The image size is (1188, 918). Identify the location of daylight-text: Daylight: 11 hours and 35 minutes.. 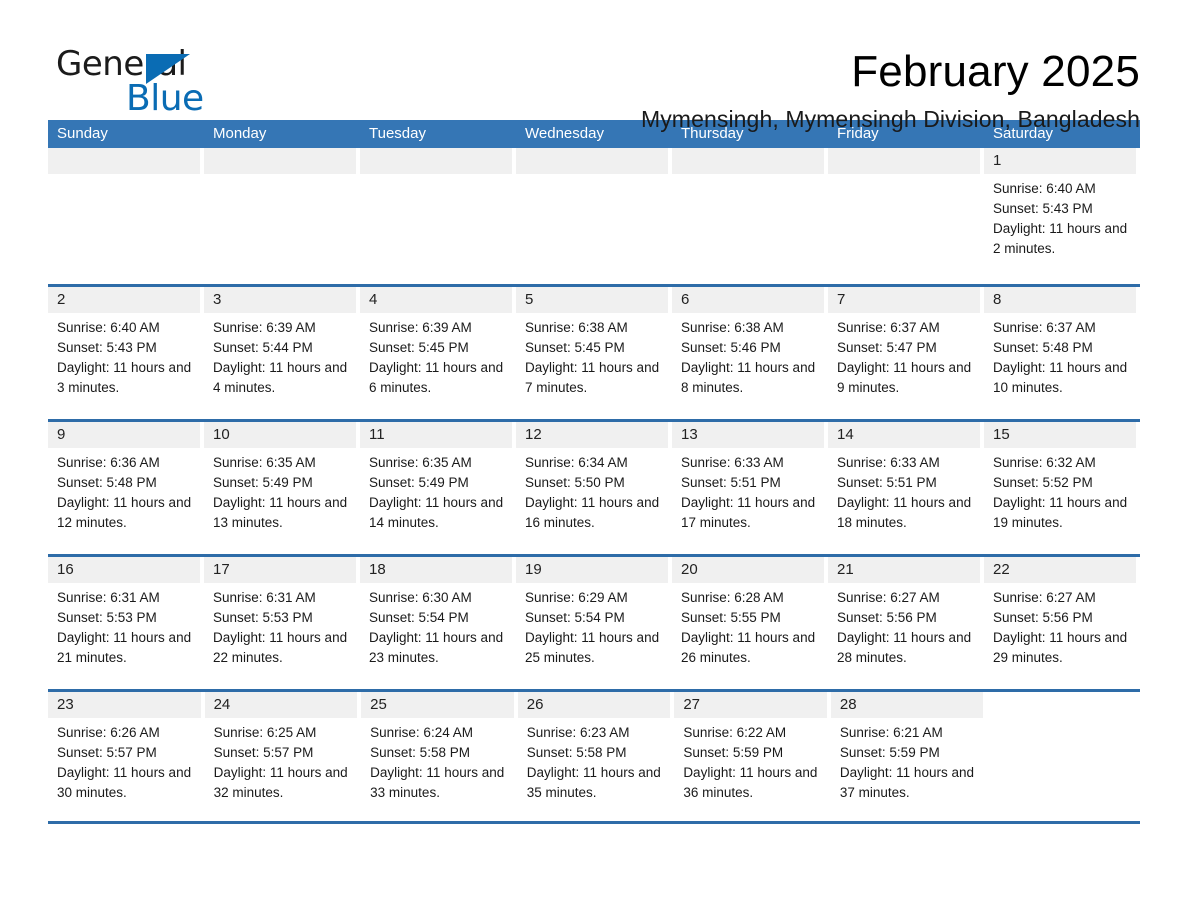
(593, 782).